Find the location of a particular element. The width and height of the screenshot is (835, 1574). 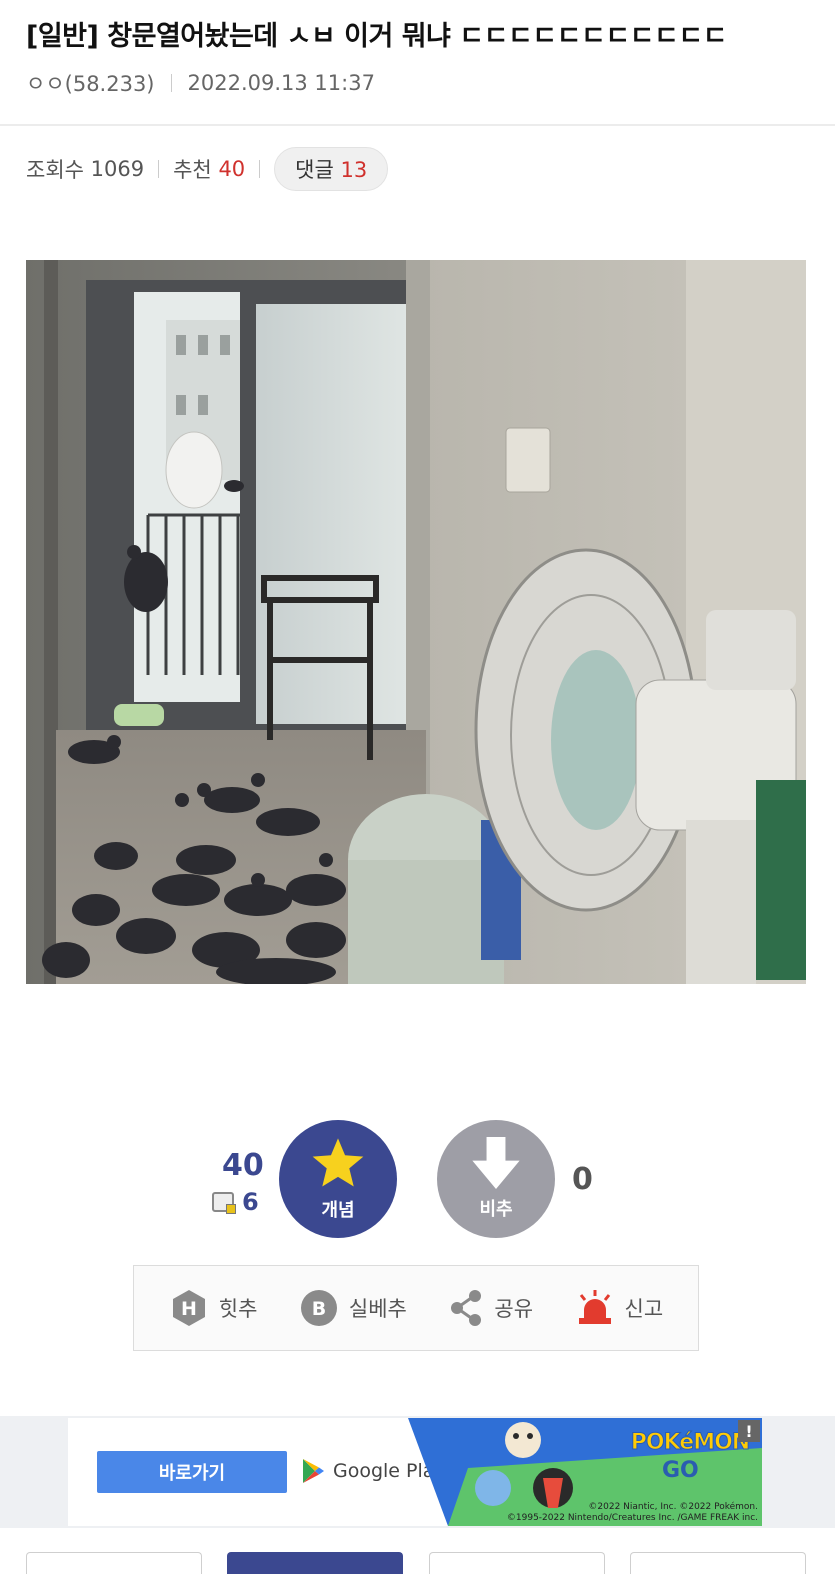

best-recommend-button: B 실베추 is located at coordinates (353, 1308).